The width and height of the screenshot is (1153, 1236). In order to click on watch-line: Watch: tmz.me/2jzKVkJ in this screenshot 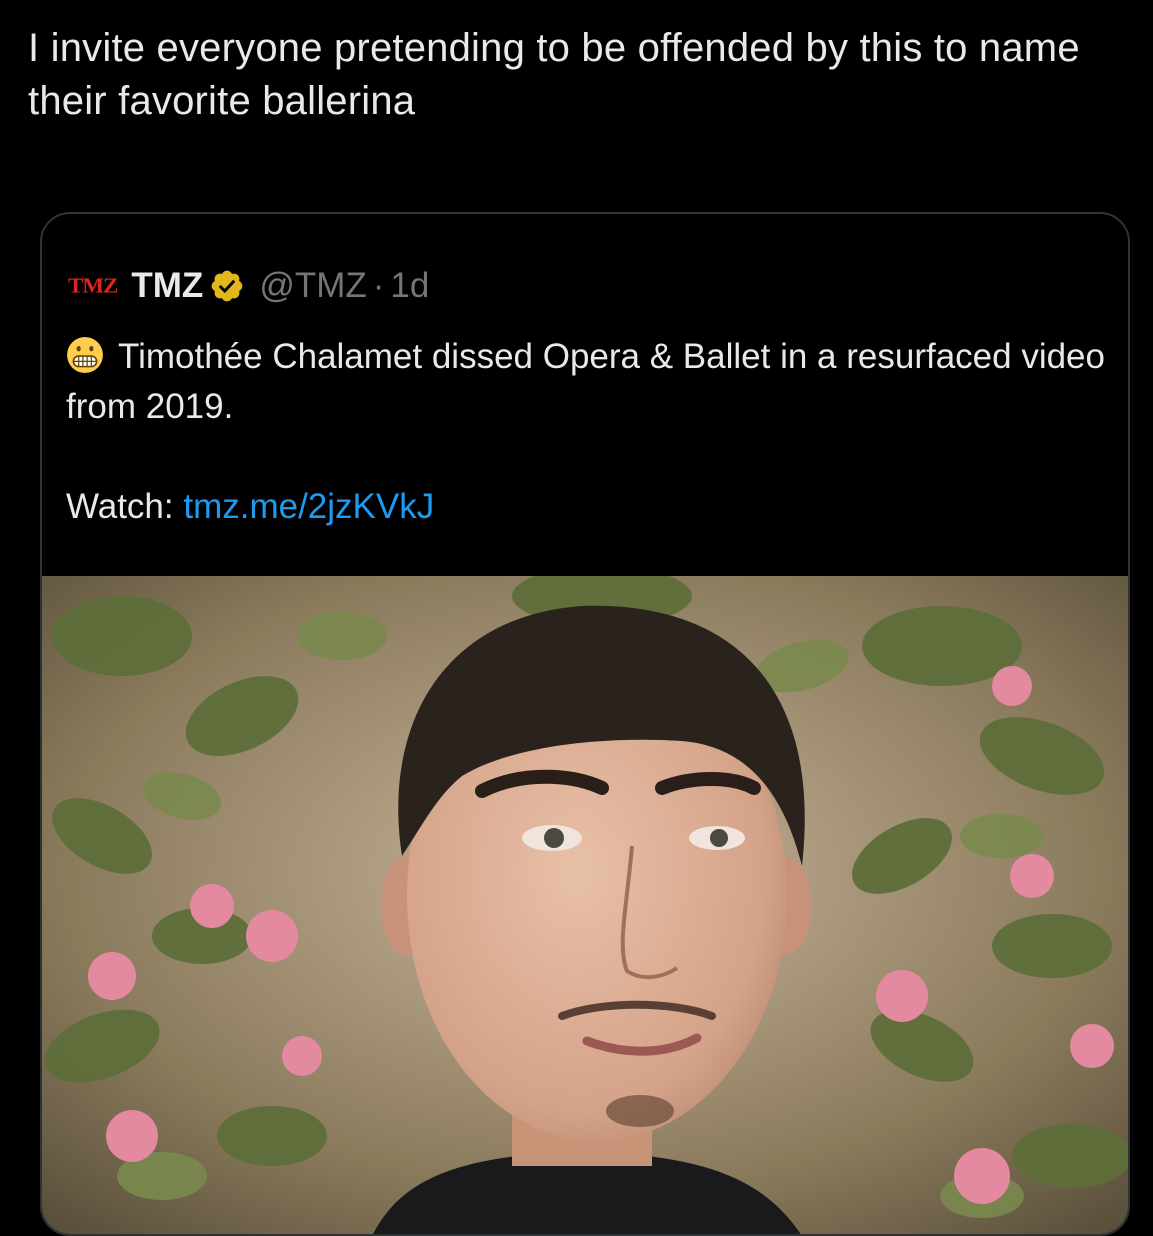, I will do `click(586, 507)`.